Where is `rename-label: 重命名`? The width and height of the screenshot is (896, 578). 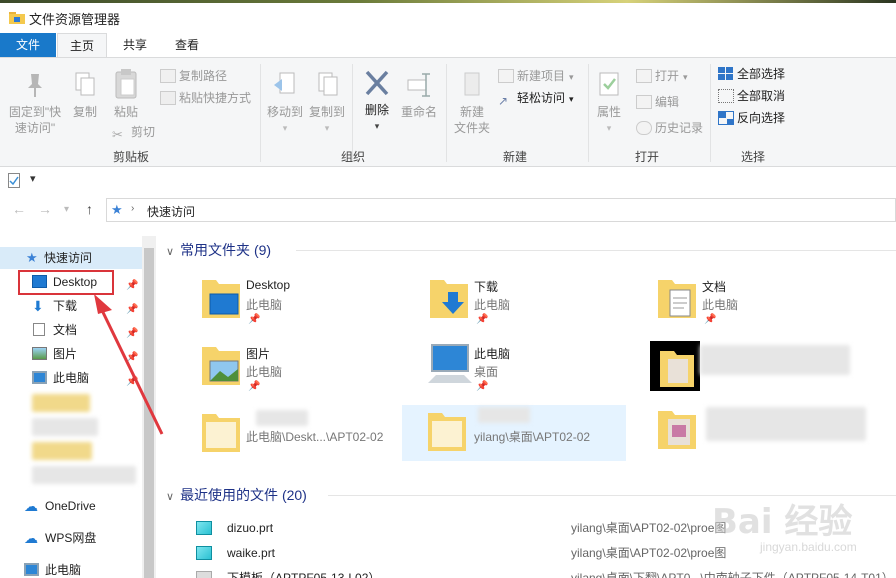
rename-label: 重命名 is located at coordinates (418, 112).